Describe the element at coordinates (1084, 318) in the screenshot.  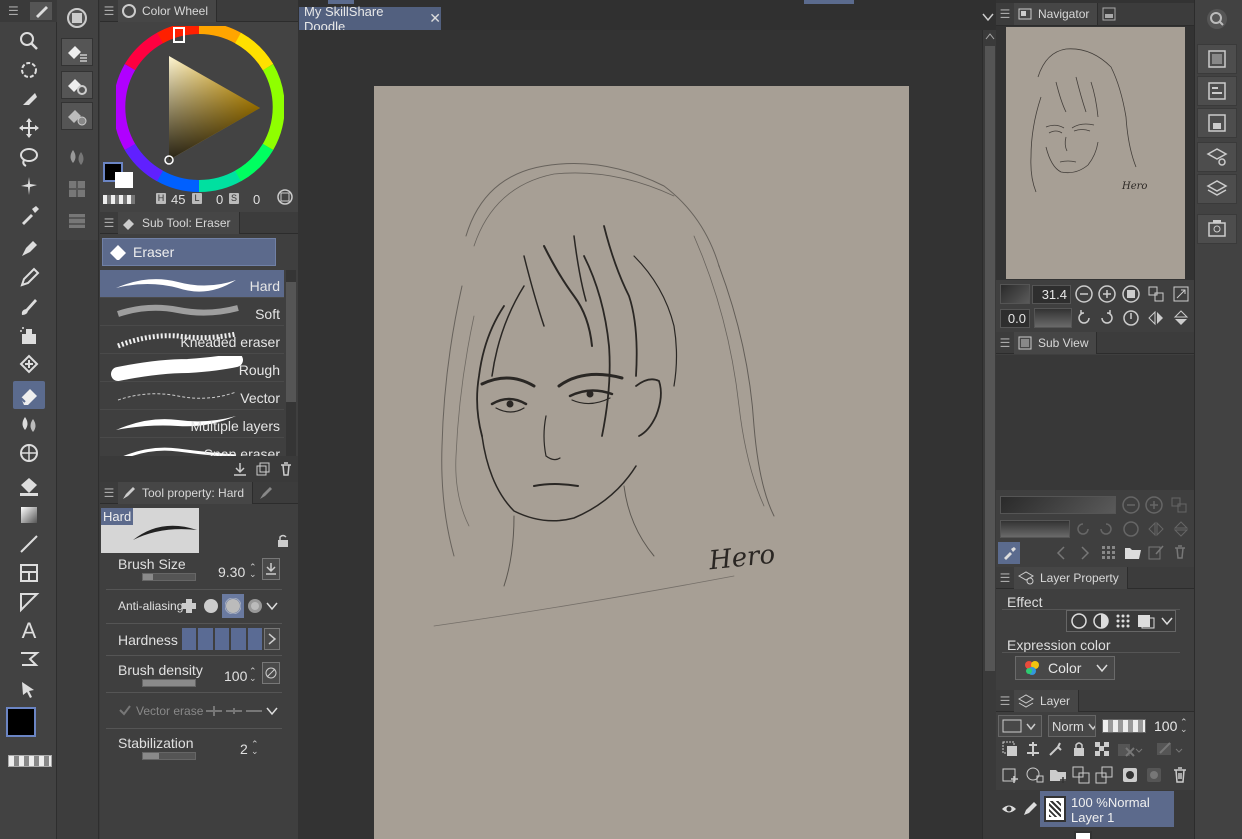
I see `rotate-left-icon` at that location.